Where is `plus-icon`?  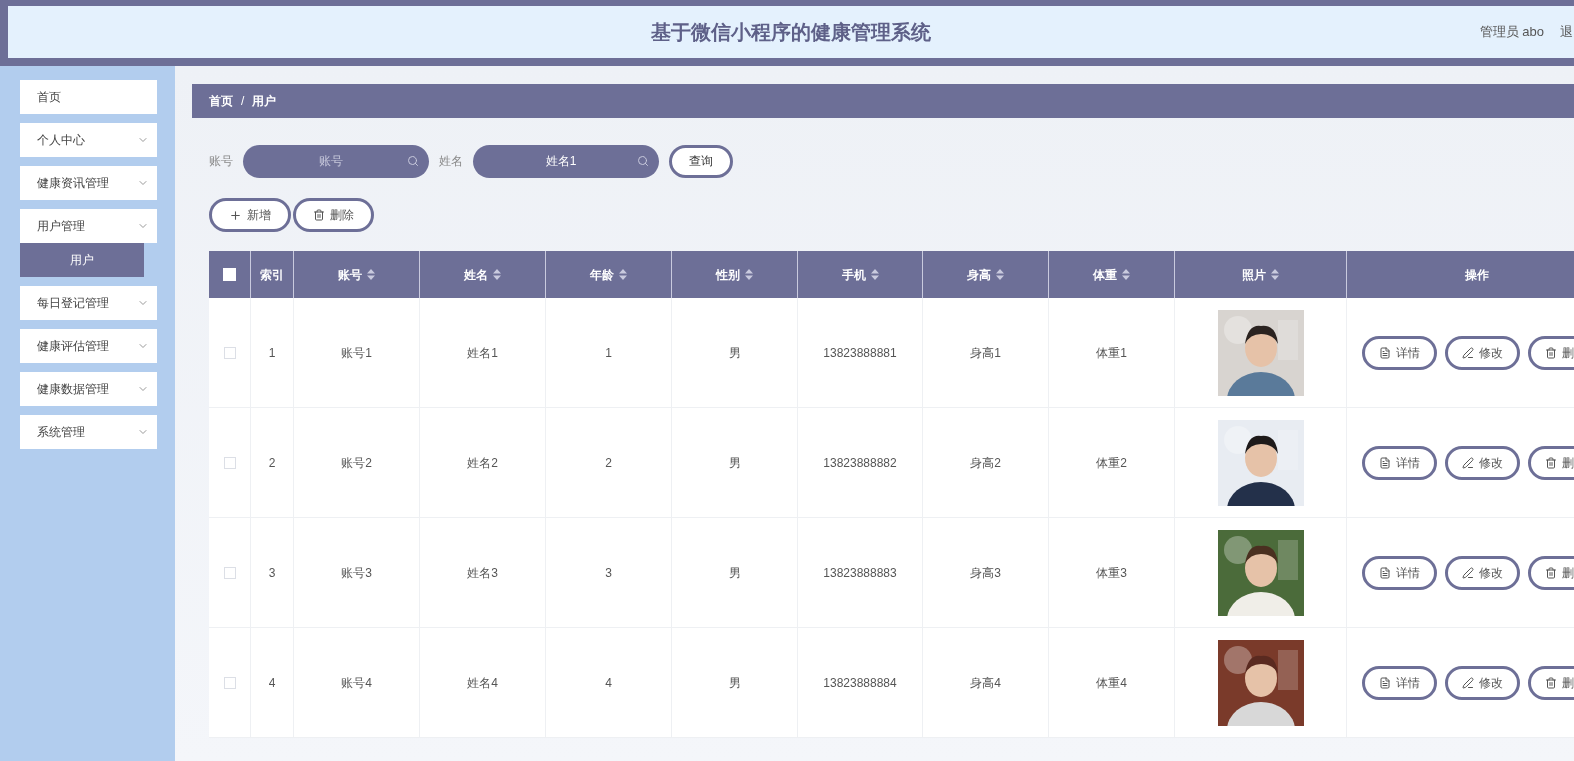 plus-icon is located at coordinates (235, 215).